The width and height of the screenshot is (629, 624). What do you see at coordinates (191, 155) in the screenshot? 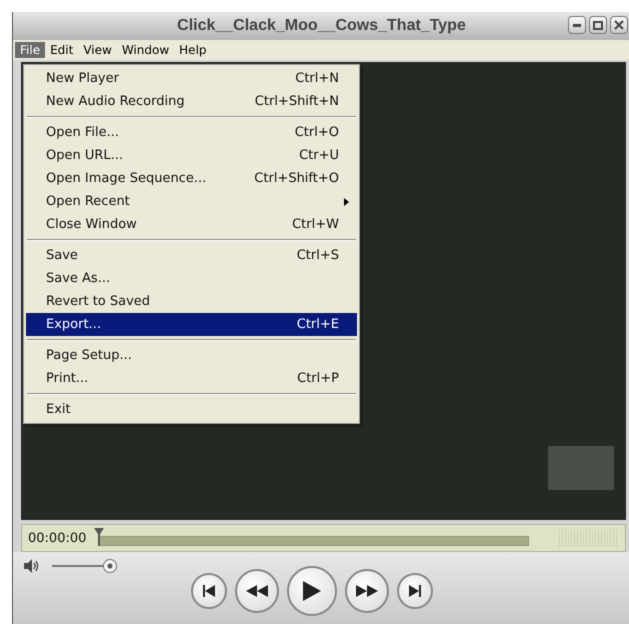
I see `menu-item: Open URL... Ctr+U` at bounding box center [191, 155].